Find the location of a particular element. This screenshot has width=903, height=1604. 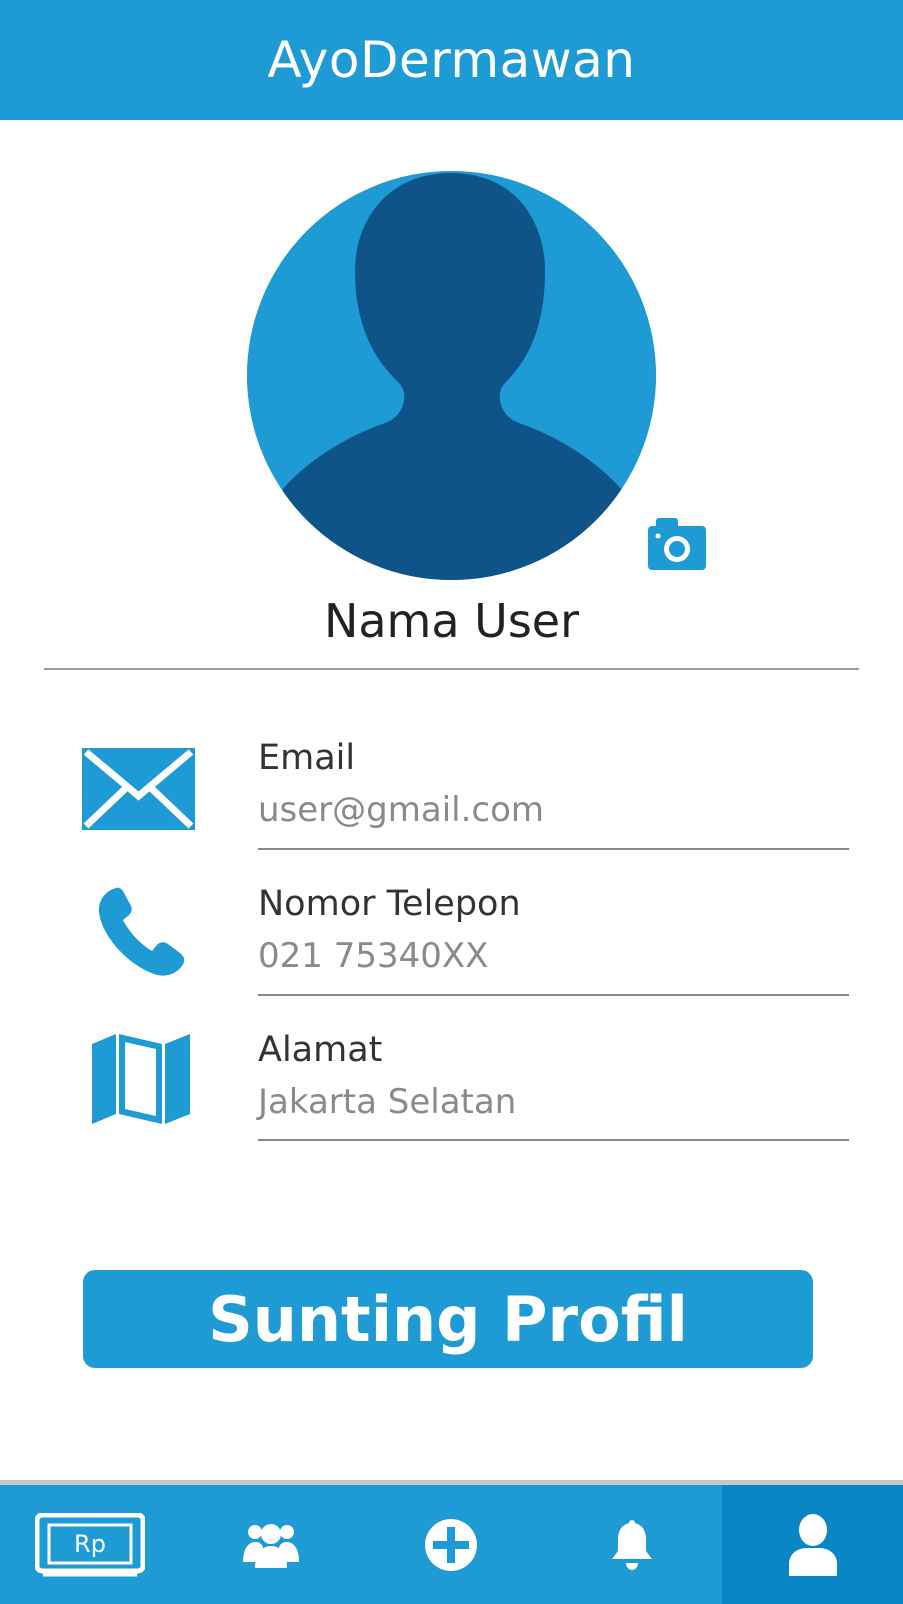

nav-add is located at coordinates (451, 1544).